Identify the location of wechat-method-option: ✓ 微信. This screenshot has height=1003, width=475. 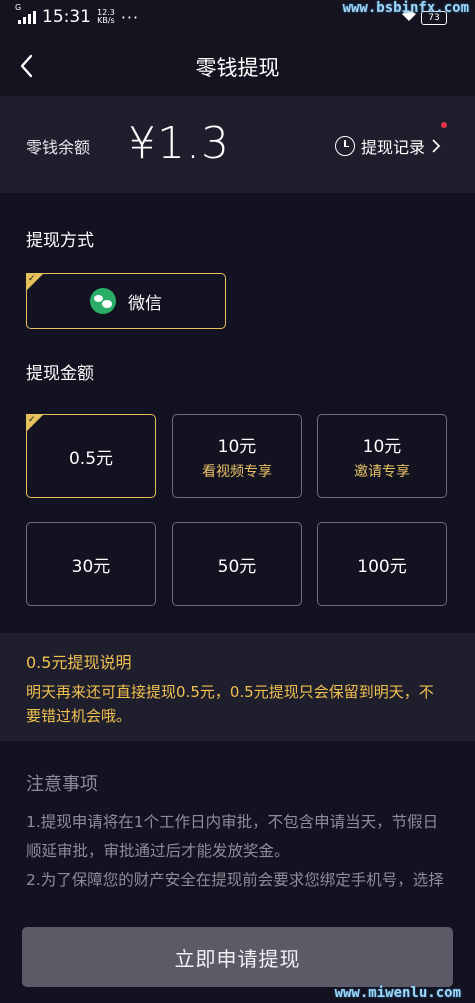
(126, 301).